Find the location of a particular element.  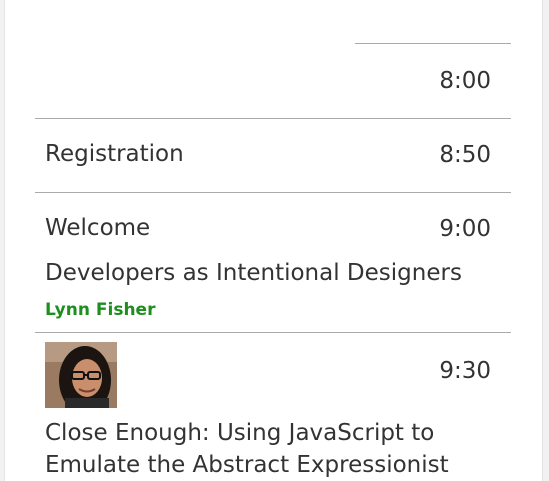

schedule-row-registration: Registration 8:50 is located at coordinates (273, 155).